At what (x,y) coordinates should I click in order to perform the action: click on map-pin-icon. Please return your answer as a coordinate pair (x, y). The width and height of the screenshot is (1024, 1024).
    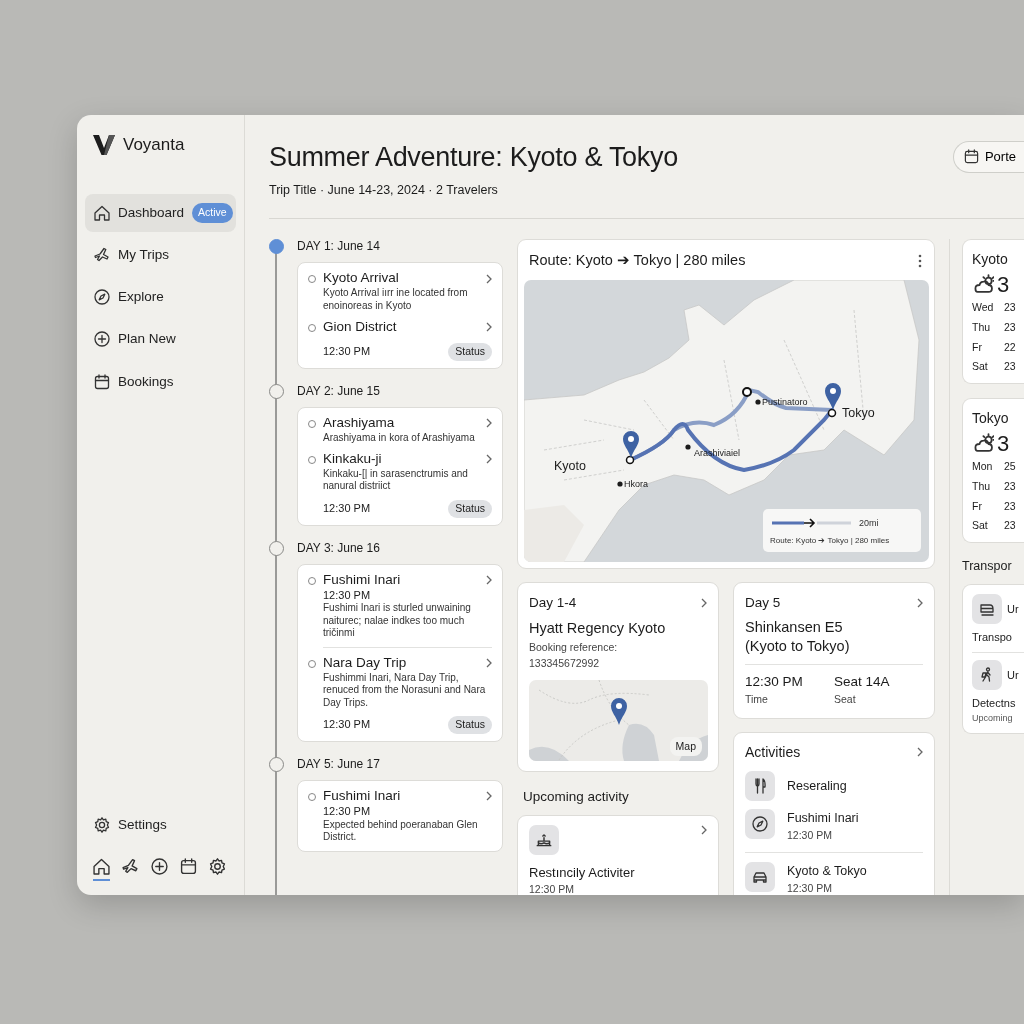
    Looking at the image, I should click on (619, 712).